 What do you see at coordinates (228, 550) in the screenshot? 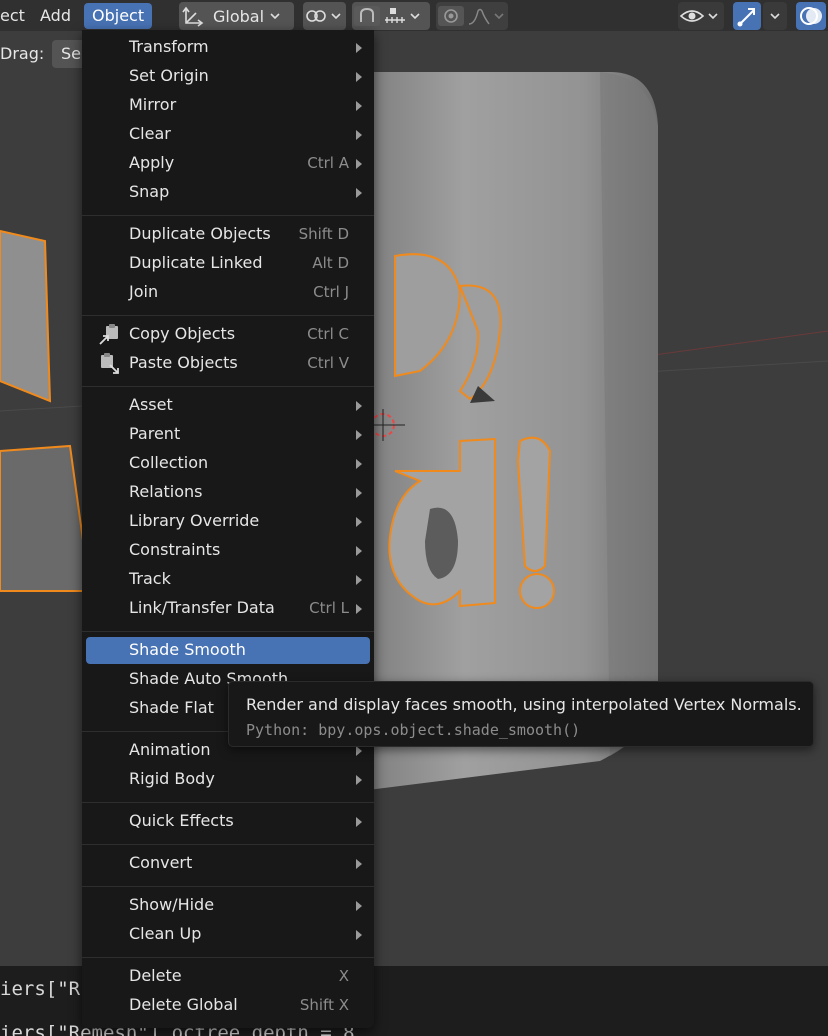
I see `menu-item-constraints: Constraints` at bounding box center [228, 550].